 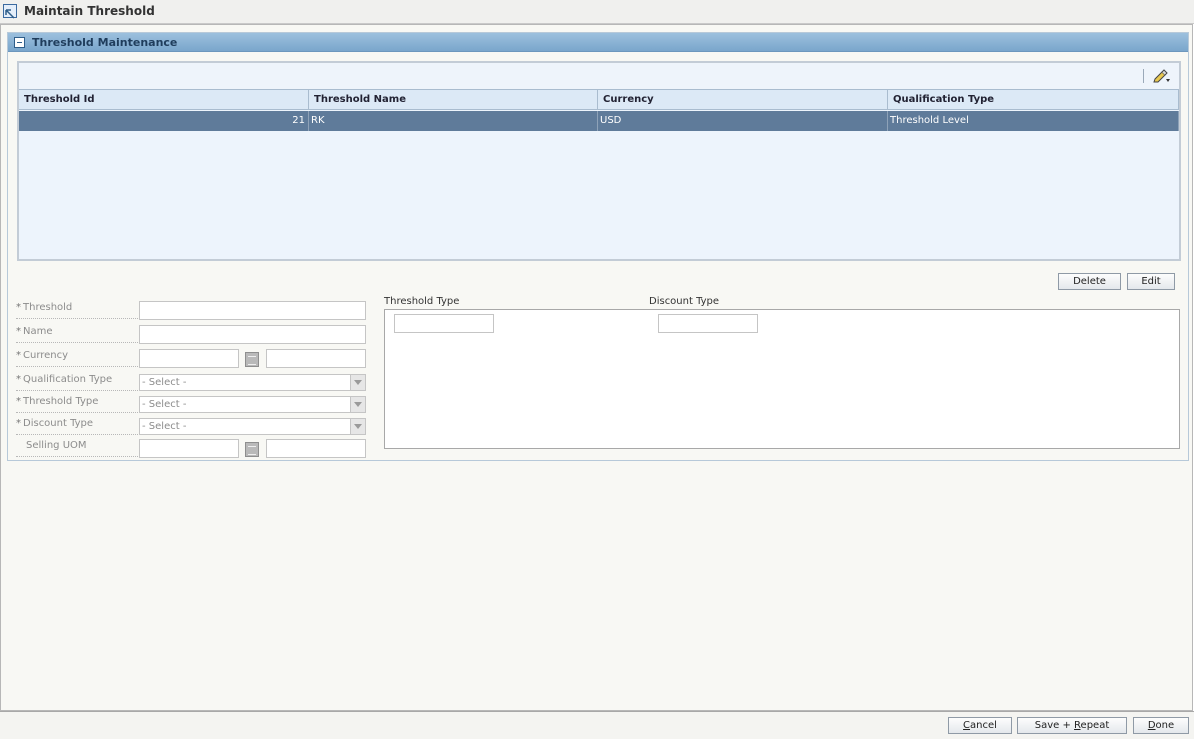 I want to click on done-suffix: one, so click(x=1165, y=725).